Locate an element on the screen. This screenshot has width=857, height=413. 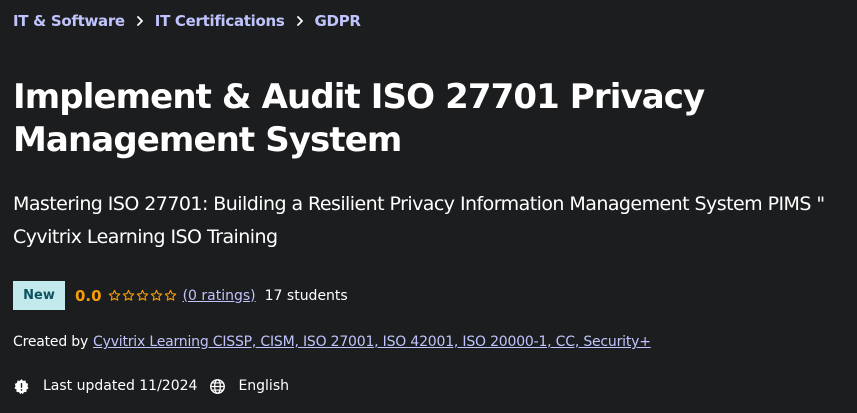
rating-value: 0.0 is located at coordinates (88, 295).